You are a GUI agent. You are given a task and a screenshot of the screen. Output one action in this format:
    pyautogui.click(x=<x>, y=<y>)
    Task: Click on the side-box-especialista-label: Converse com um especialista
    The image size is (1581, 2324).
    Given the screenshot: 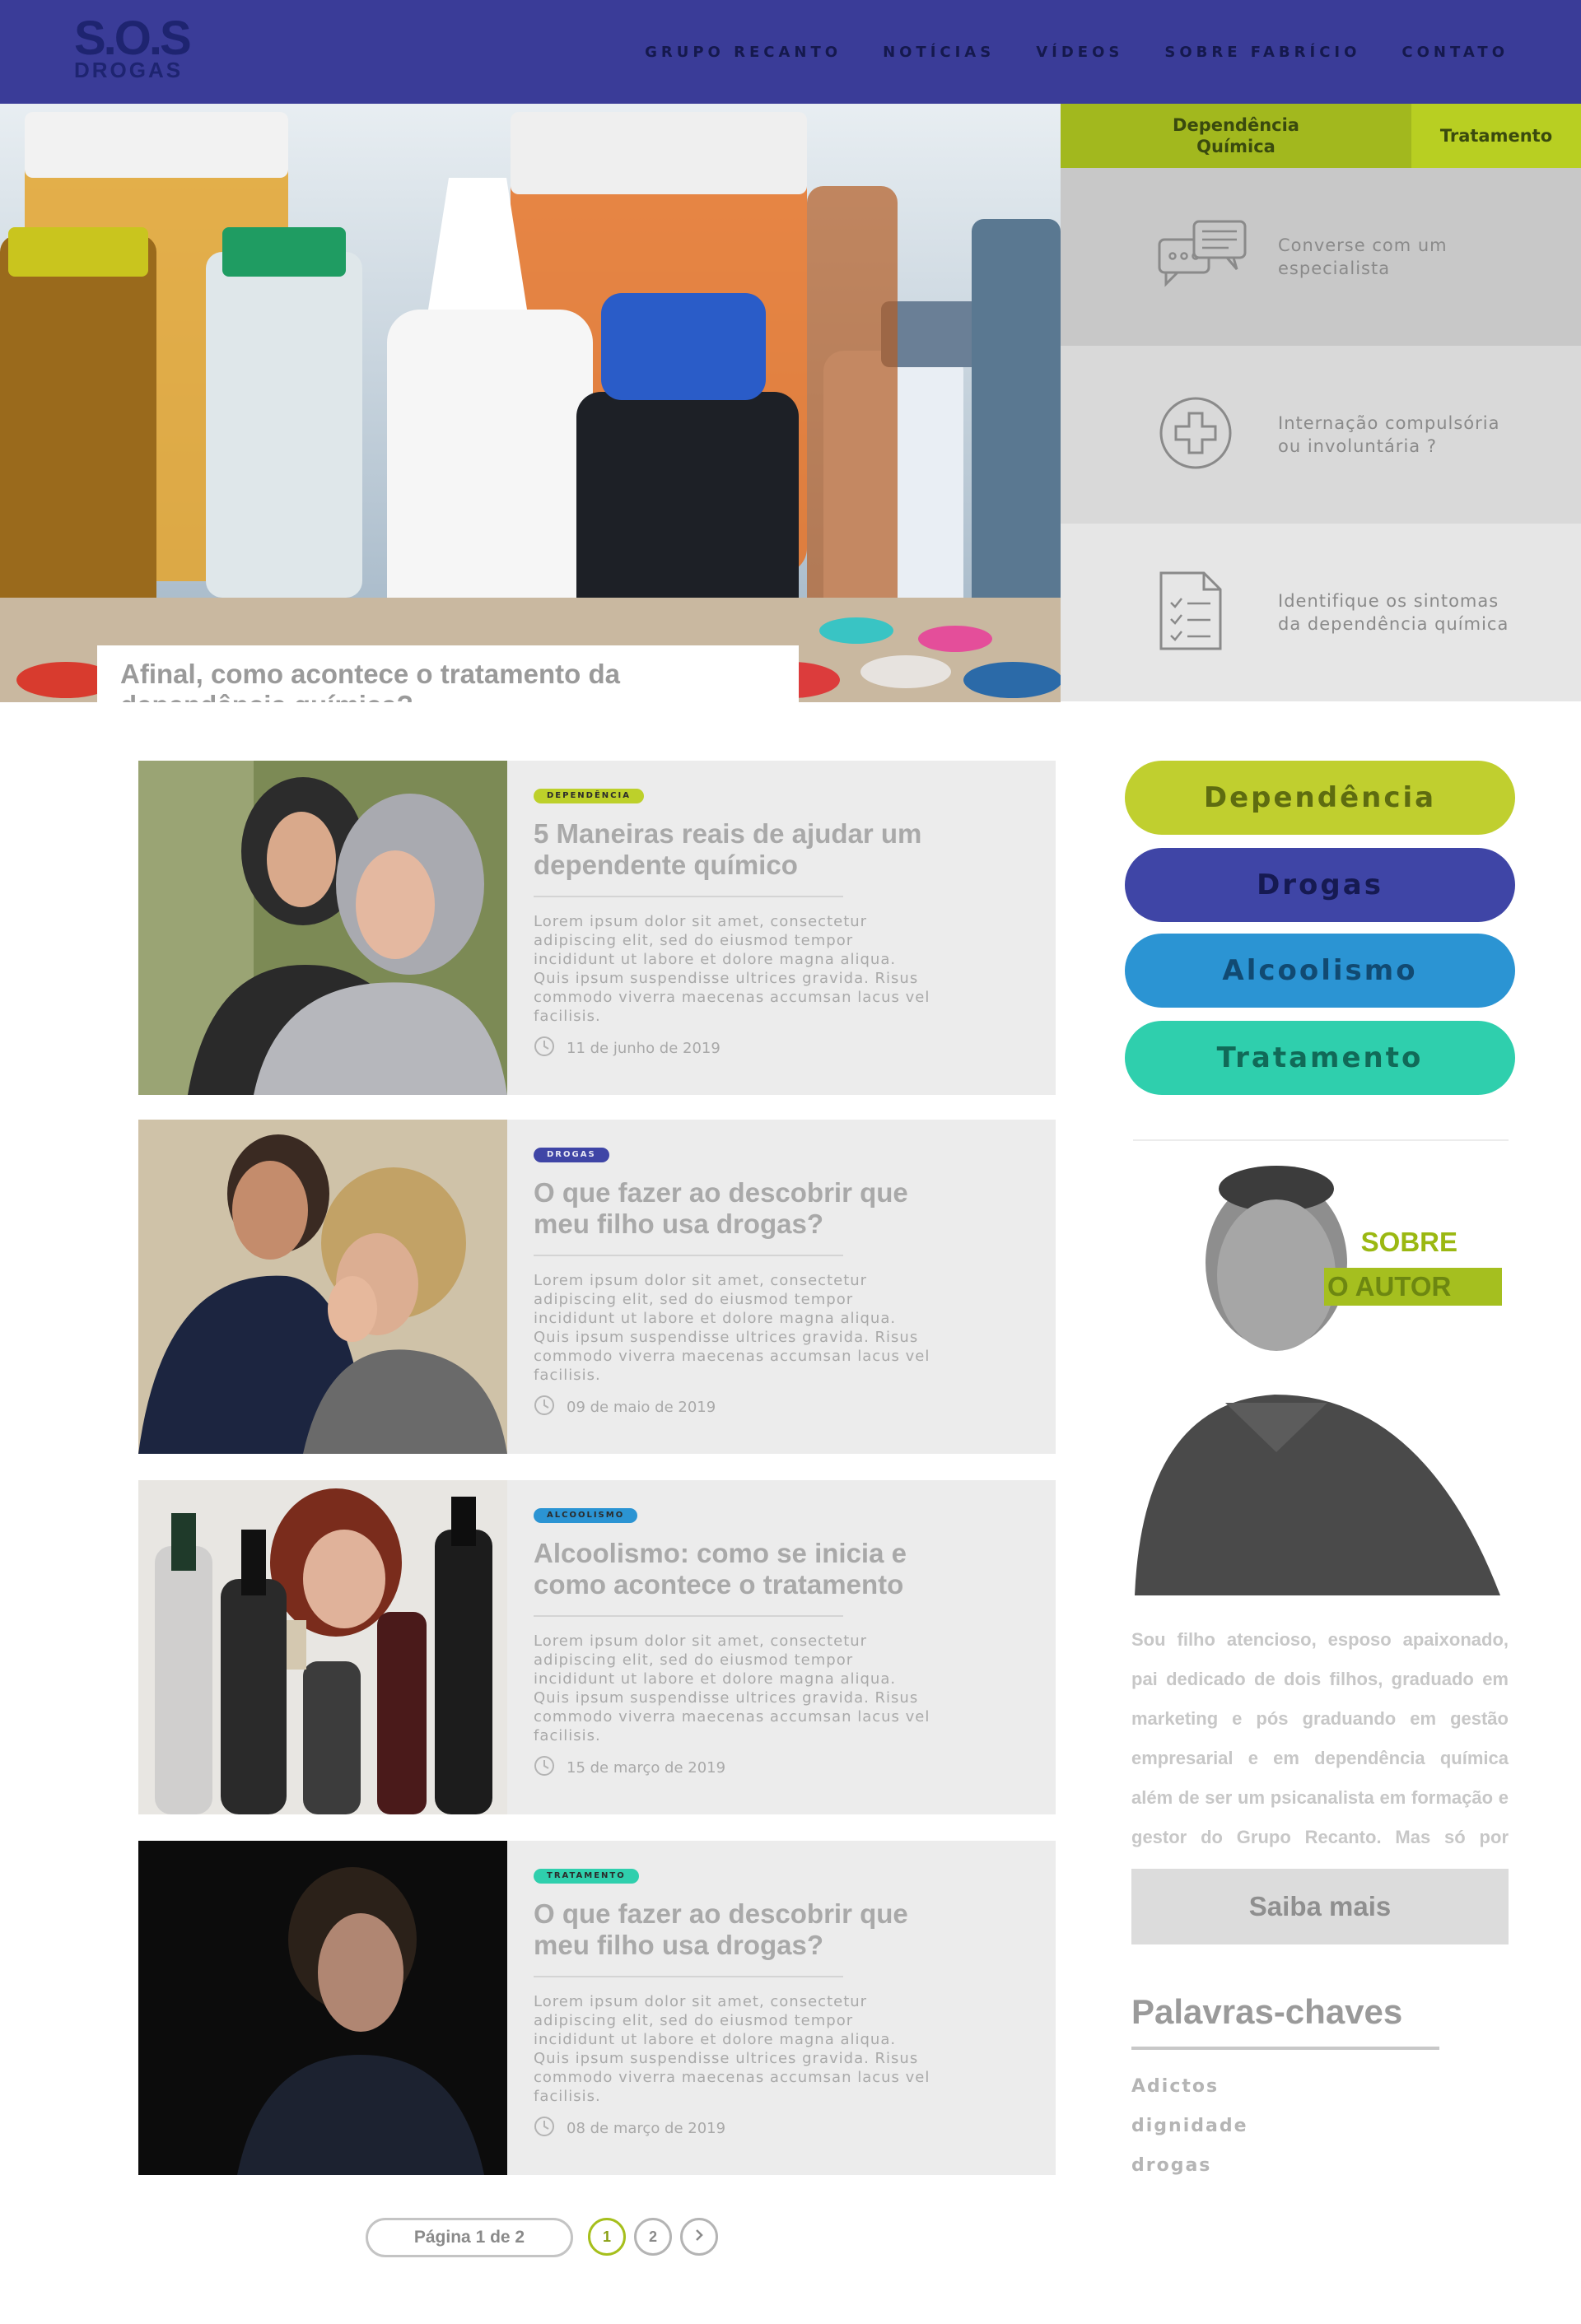 What is the action you would take?
    pyautogui.click(x=1363, y=256)
    